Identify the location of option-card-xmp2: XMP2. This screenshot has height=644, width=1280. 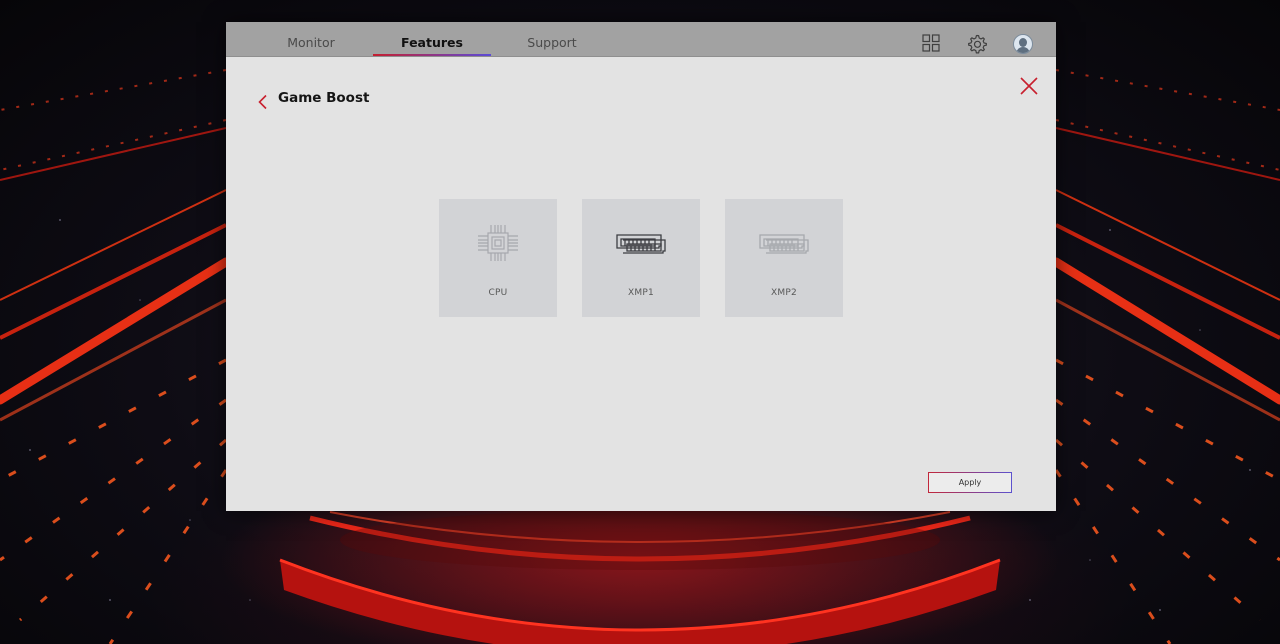
(784, 258).